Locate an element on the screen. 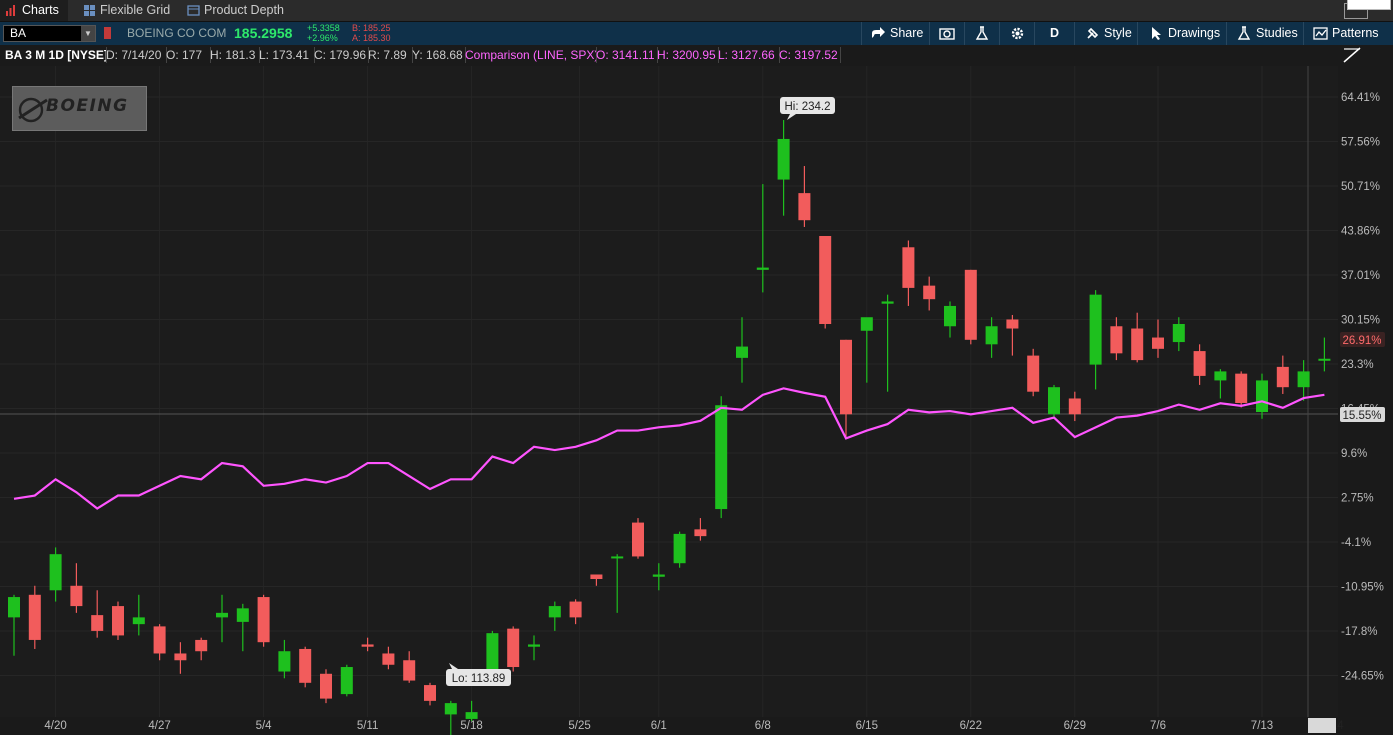 The width and height of the screenshot is (1393, 735). comparison-open: O: 3141.11 is located at coordinates (625, 55).